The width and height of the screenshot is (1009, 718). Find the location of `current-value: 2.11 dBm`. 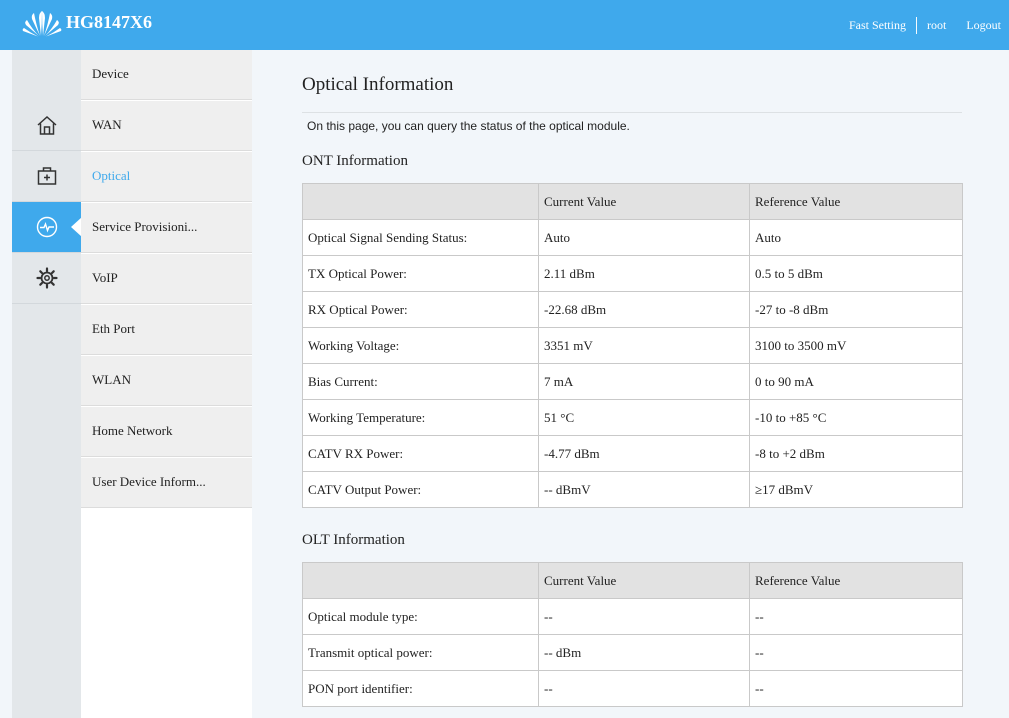

current-value: 2.11 dBm is located at coordinates (644, 273).